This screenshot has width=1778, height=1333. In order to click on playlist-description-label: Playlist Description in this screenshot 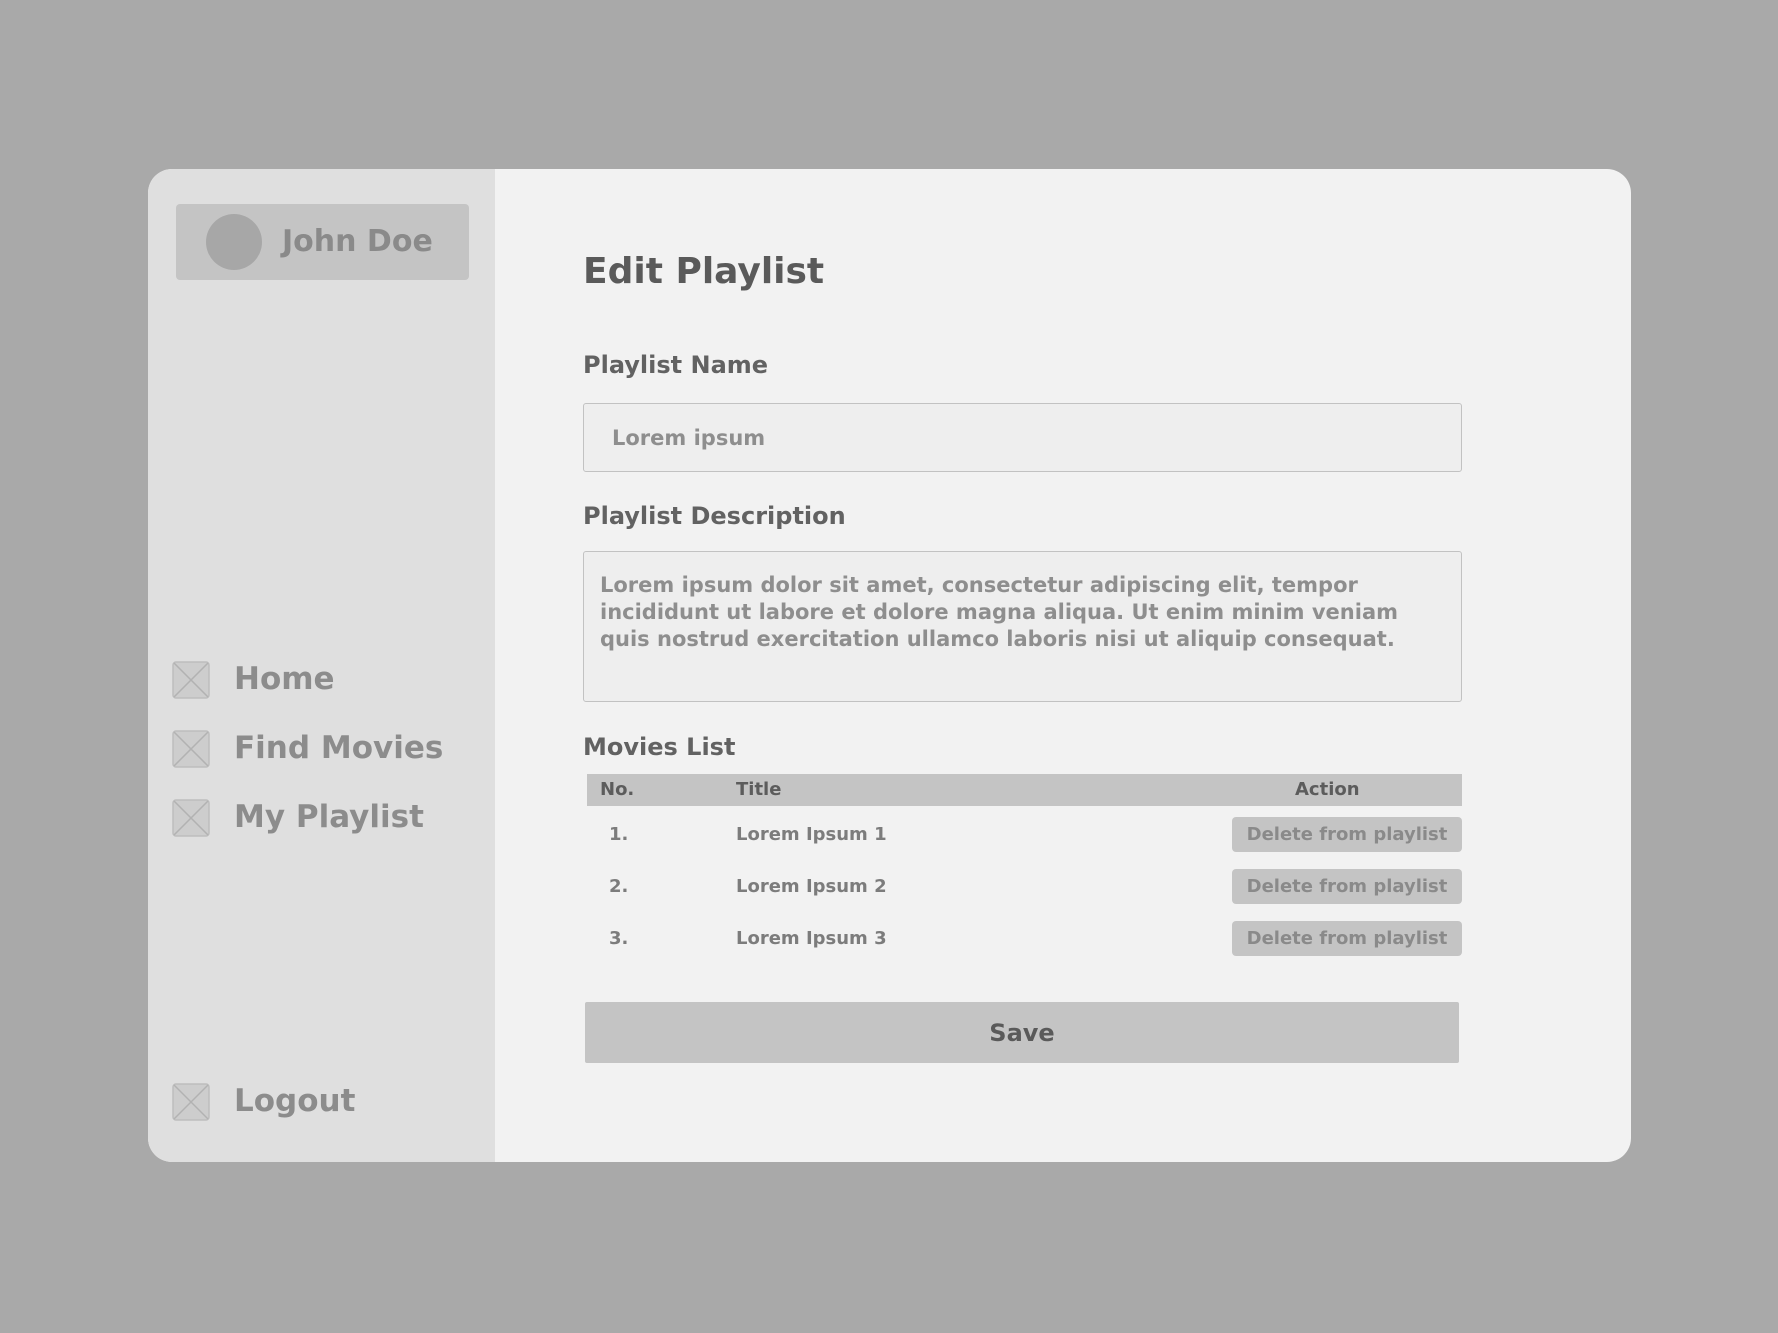, I will do `click(714, 516)`.